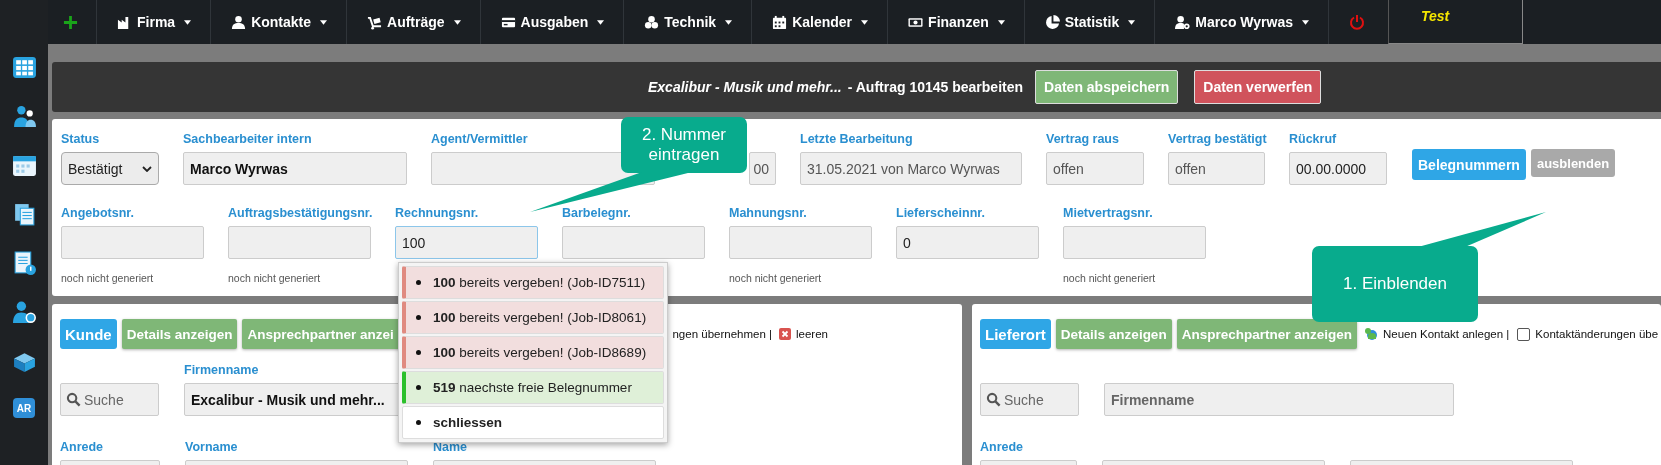 The height and width of the screenshot is (465, 1661). I want to click on field-label: Barbelegnr., so click(596, 214).